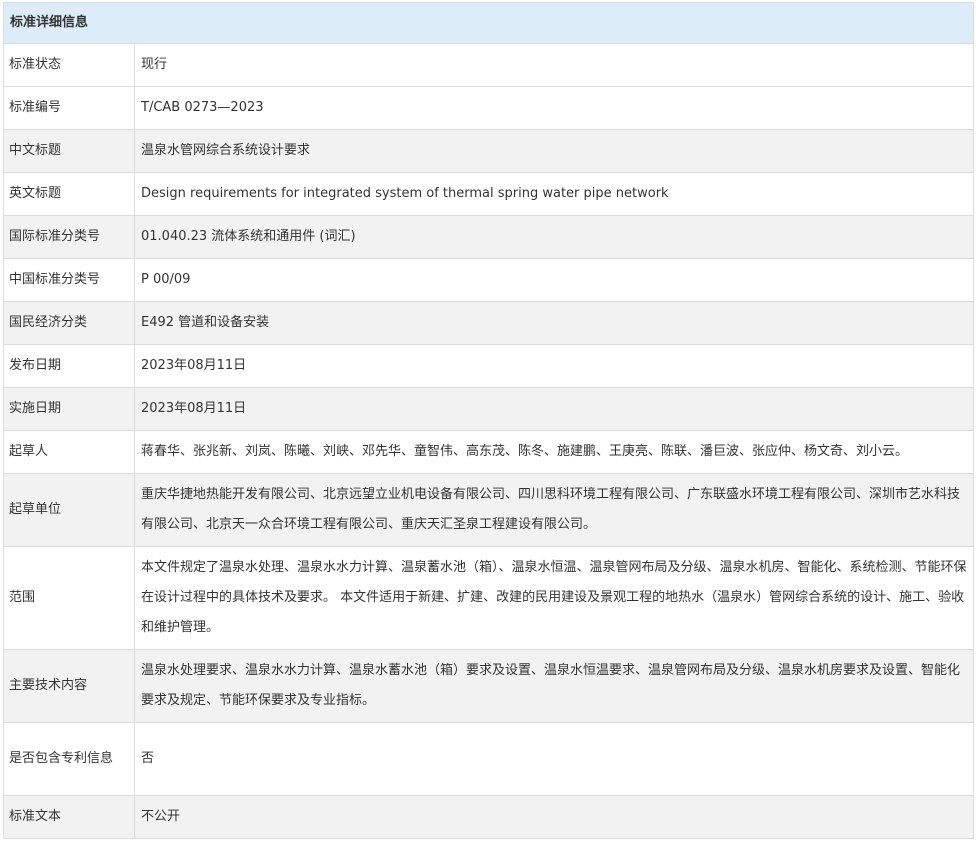 The image size is (976, 842). What do you see at coordinates (554, 817) in the screenshot?
I see `row-value: 不公开` at bounding box center [554, 817].